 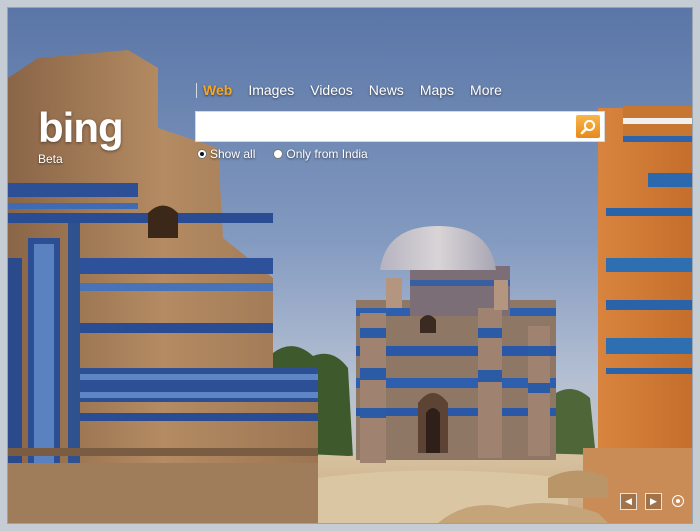 I want to click on radio-only-india, so click(x=278, y=154).